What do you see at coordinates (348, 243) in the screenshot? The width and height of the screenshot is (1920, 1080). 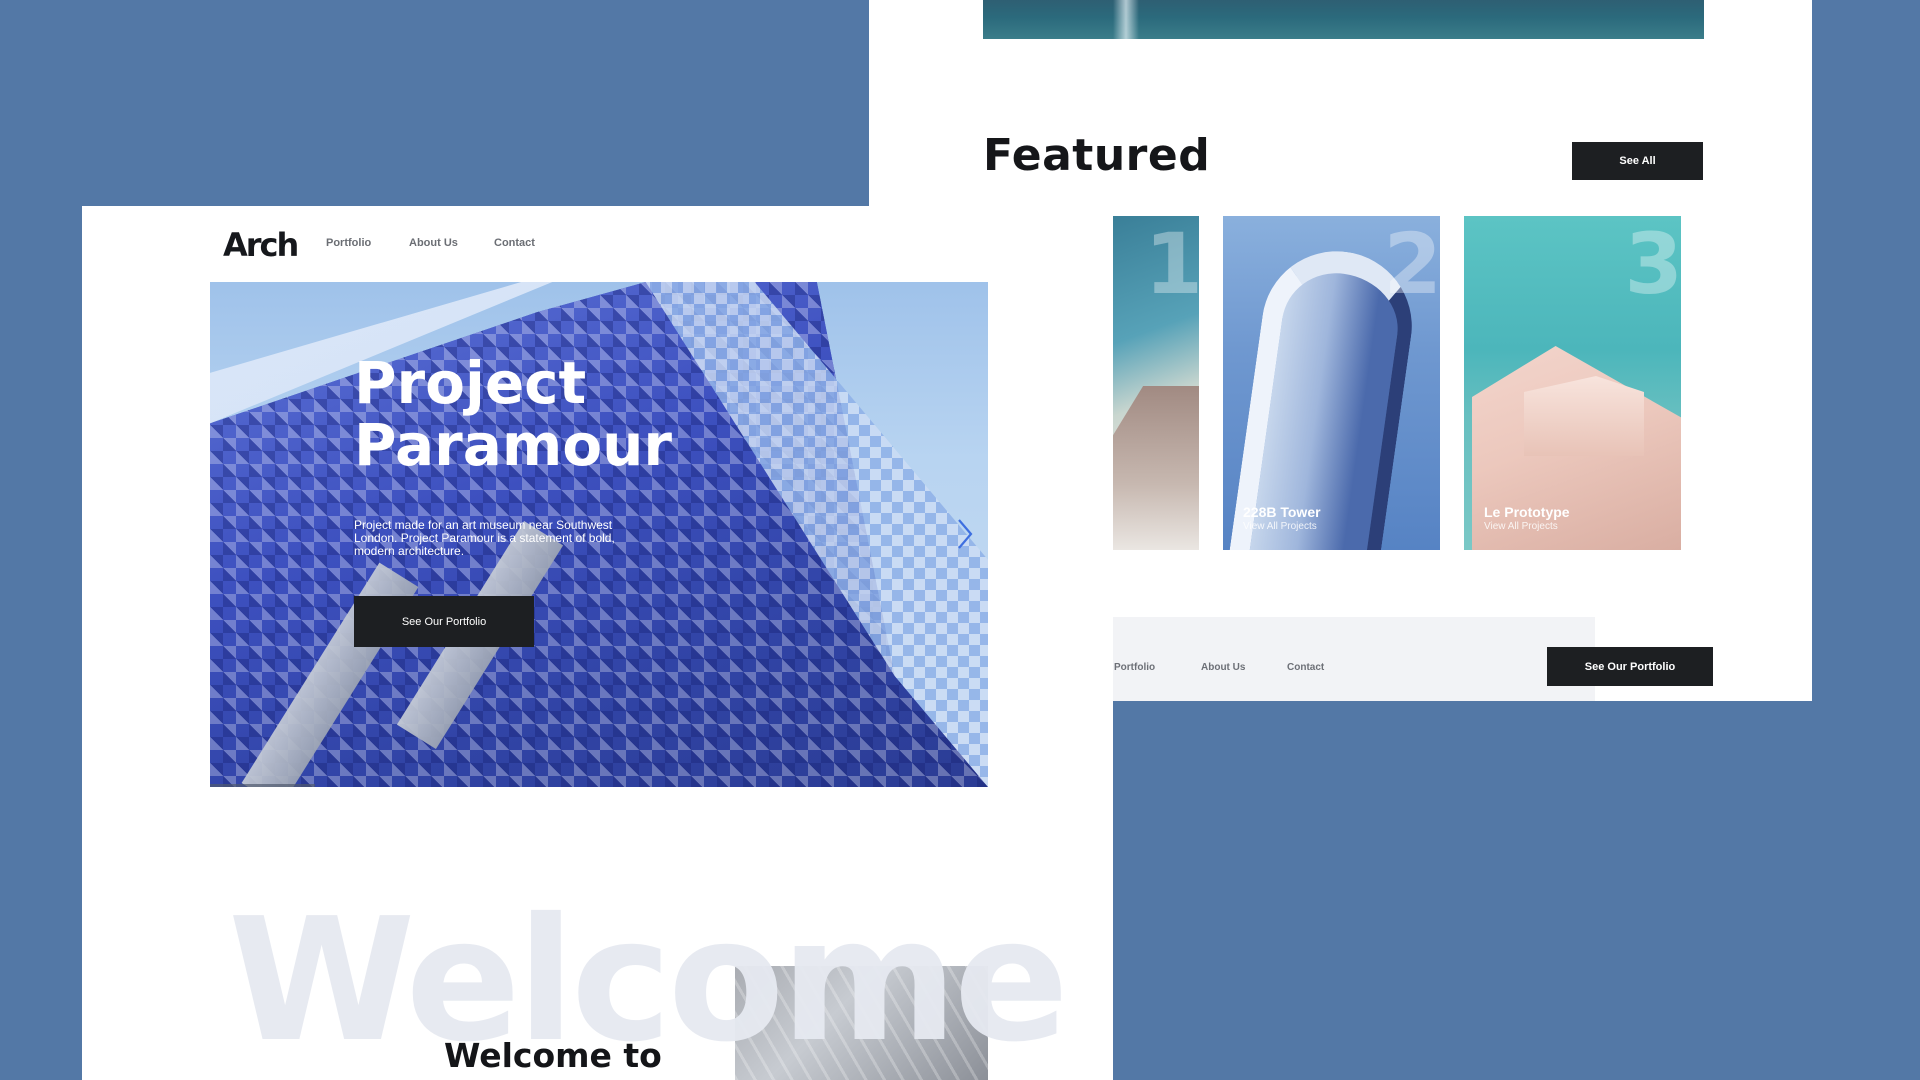 I see `nav-portfolio: Portfolio` at bounding box center [348, 243].